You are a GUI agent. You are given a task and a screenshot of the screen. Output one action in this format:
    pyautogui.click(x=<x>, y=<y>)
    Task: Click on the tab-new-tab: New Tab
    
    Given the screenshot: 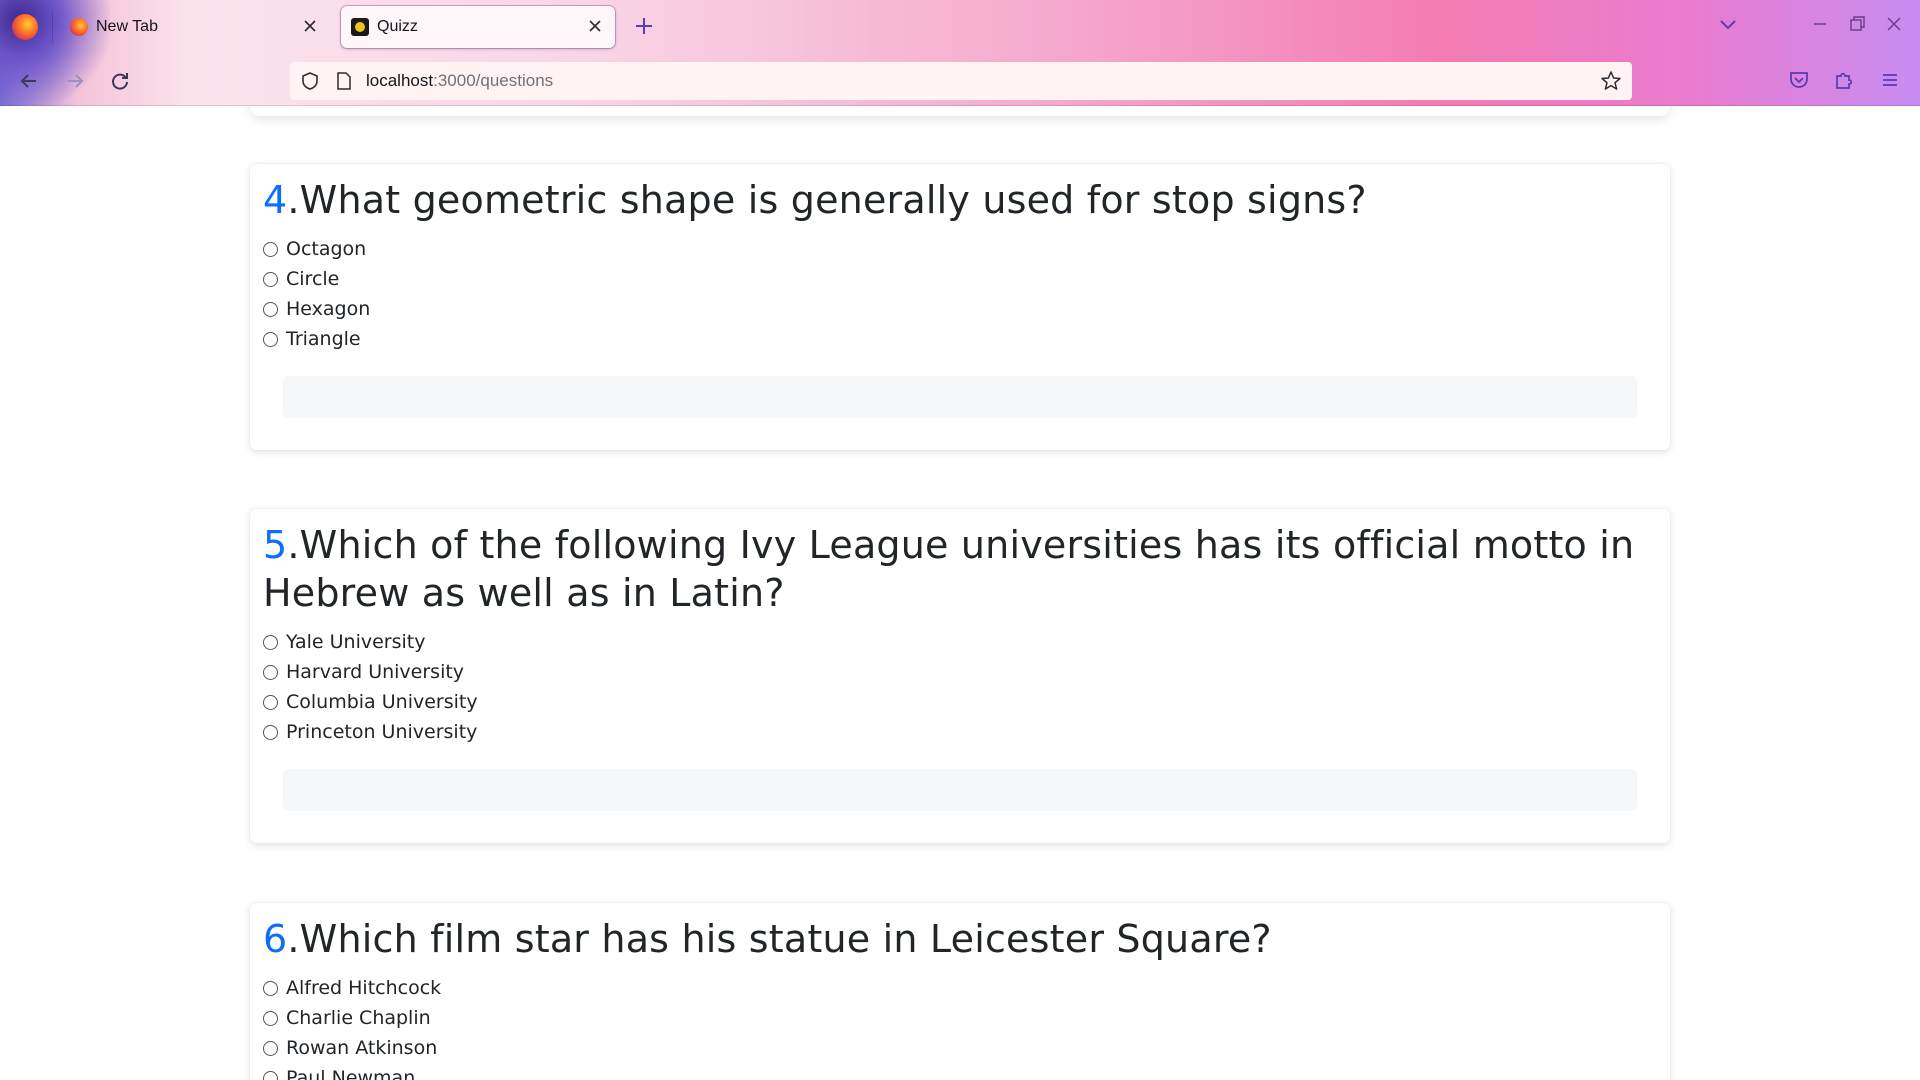 What is the action you would take?
    pyautogui.click(x=195, y=27)
    